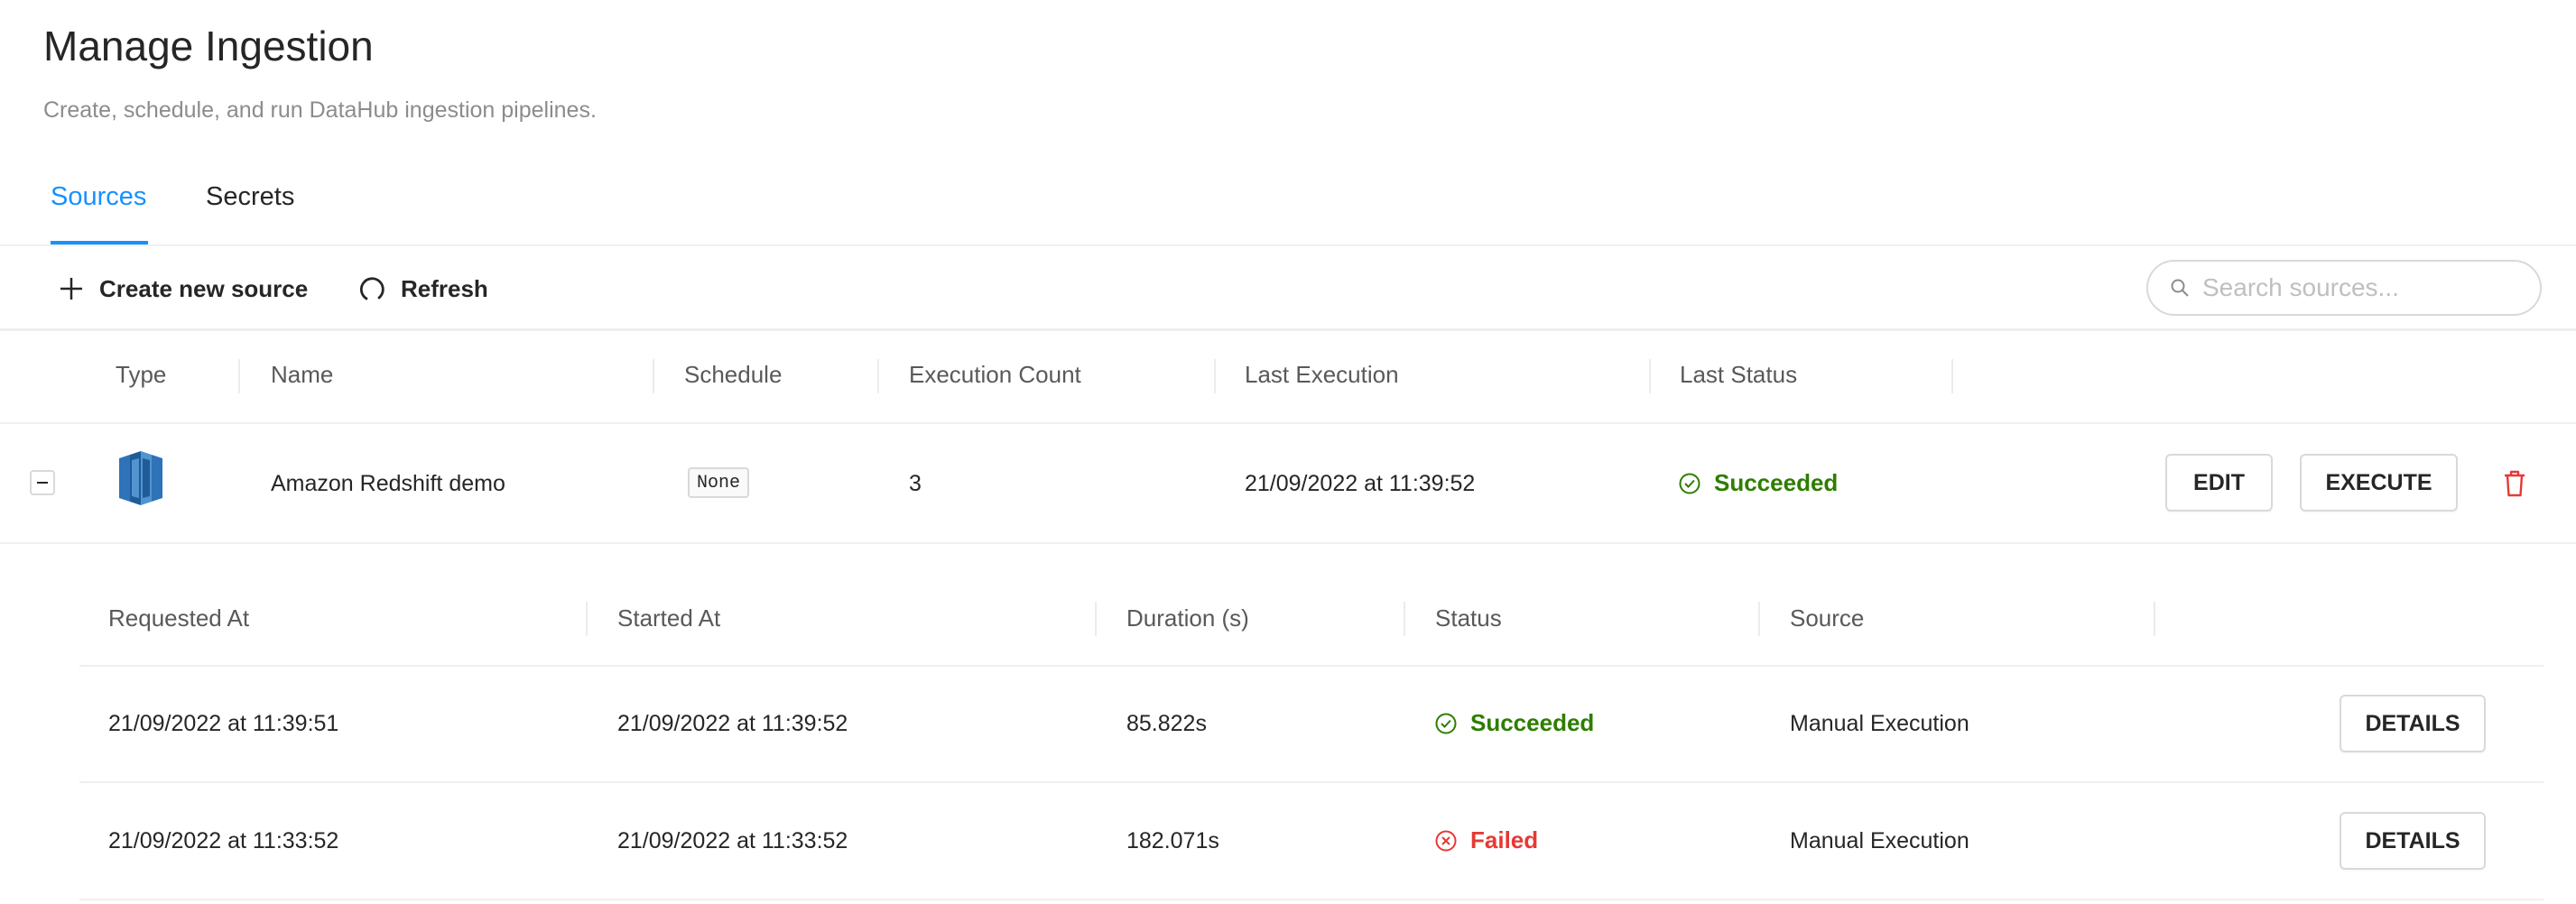 This screenshot has height=904, width=2576. Describe the element at coordinates (1446, 840) in the screenshot. I see `close-circle-icon` at that location.